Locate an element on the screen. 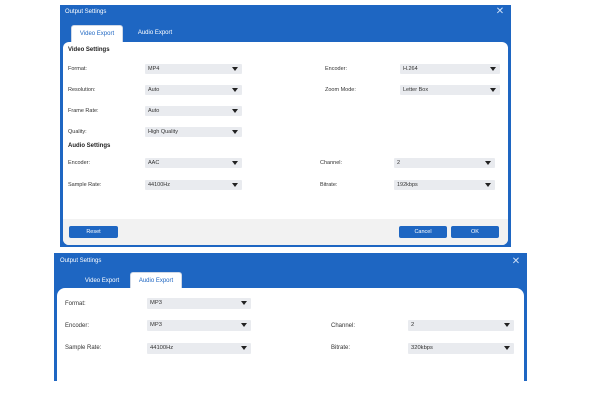 The height and width of the screenshot is (400, 600). encoder-select: MP3 is located at coordinates (199, 325).